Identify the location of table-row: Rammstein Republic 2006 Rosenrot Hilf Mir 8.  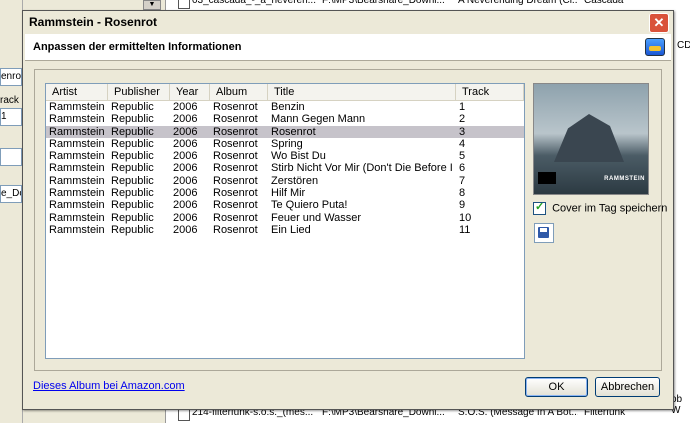
(285, 193).